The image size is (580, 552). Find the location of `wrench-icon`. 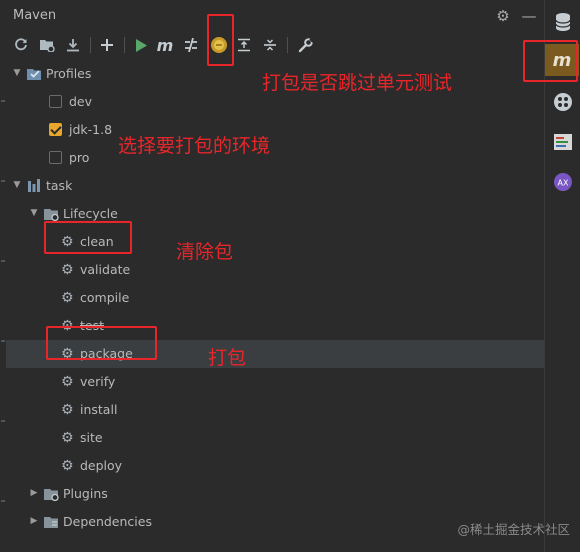

wrench-icon is located at coordinates (305, 45).